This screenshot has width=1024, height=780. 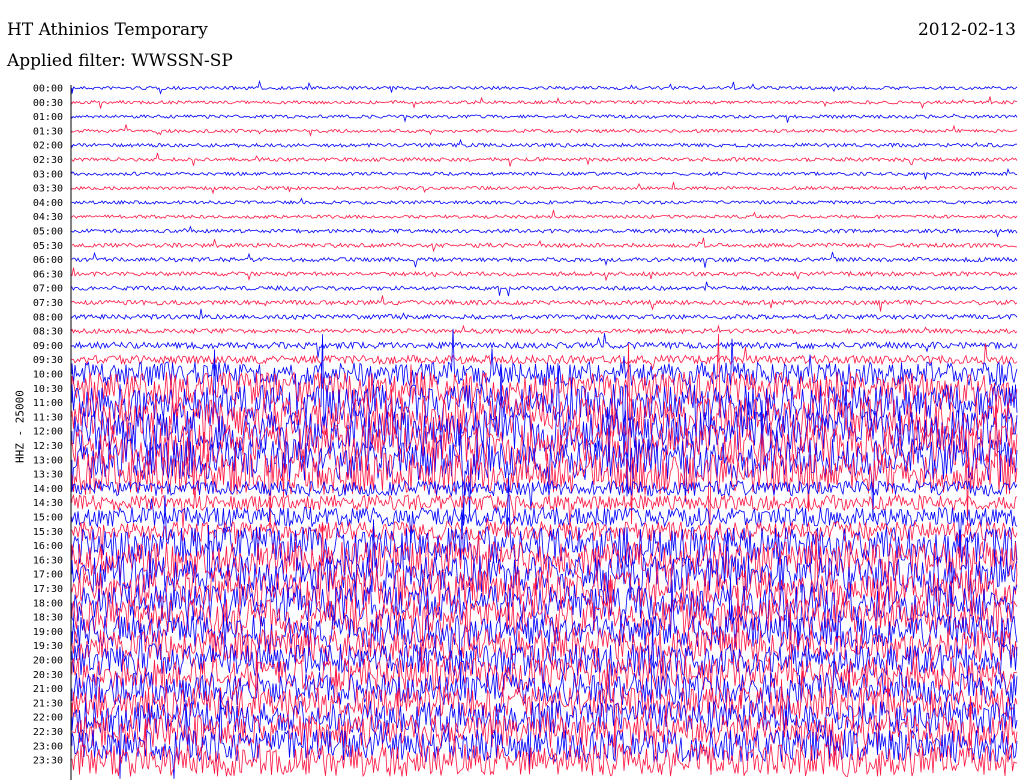 I want to click on row-time-label: 20:30, so click(x=48, y=675).